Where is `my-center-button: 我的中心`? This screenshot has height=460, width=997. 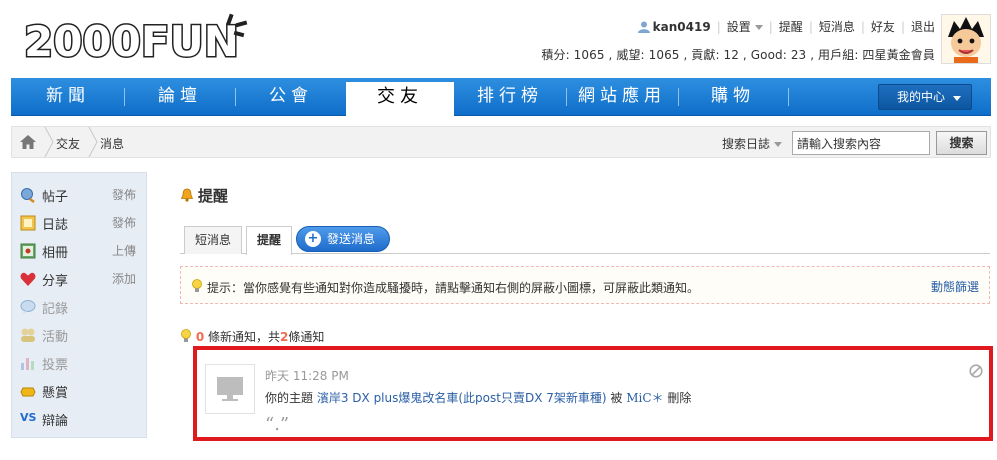 my-center-button: 我的中心 is located at coordinates (925, 97).